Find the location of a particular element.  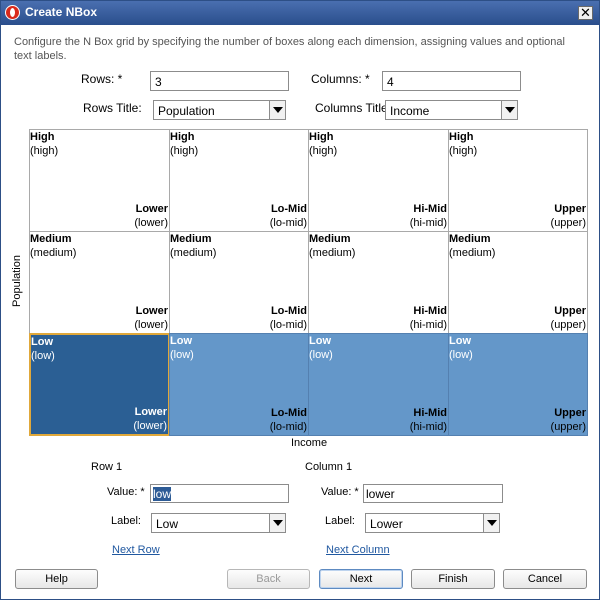

finish-button: Finish is located at coordinates (453, 579).